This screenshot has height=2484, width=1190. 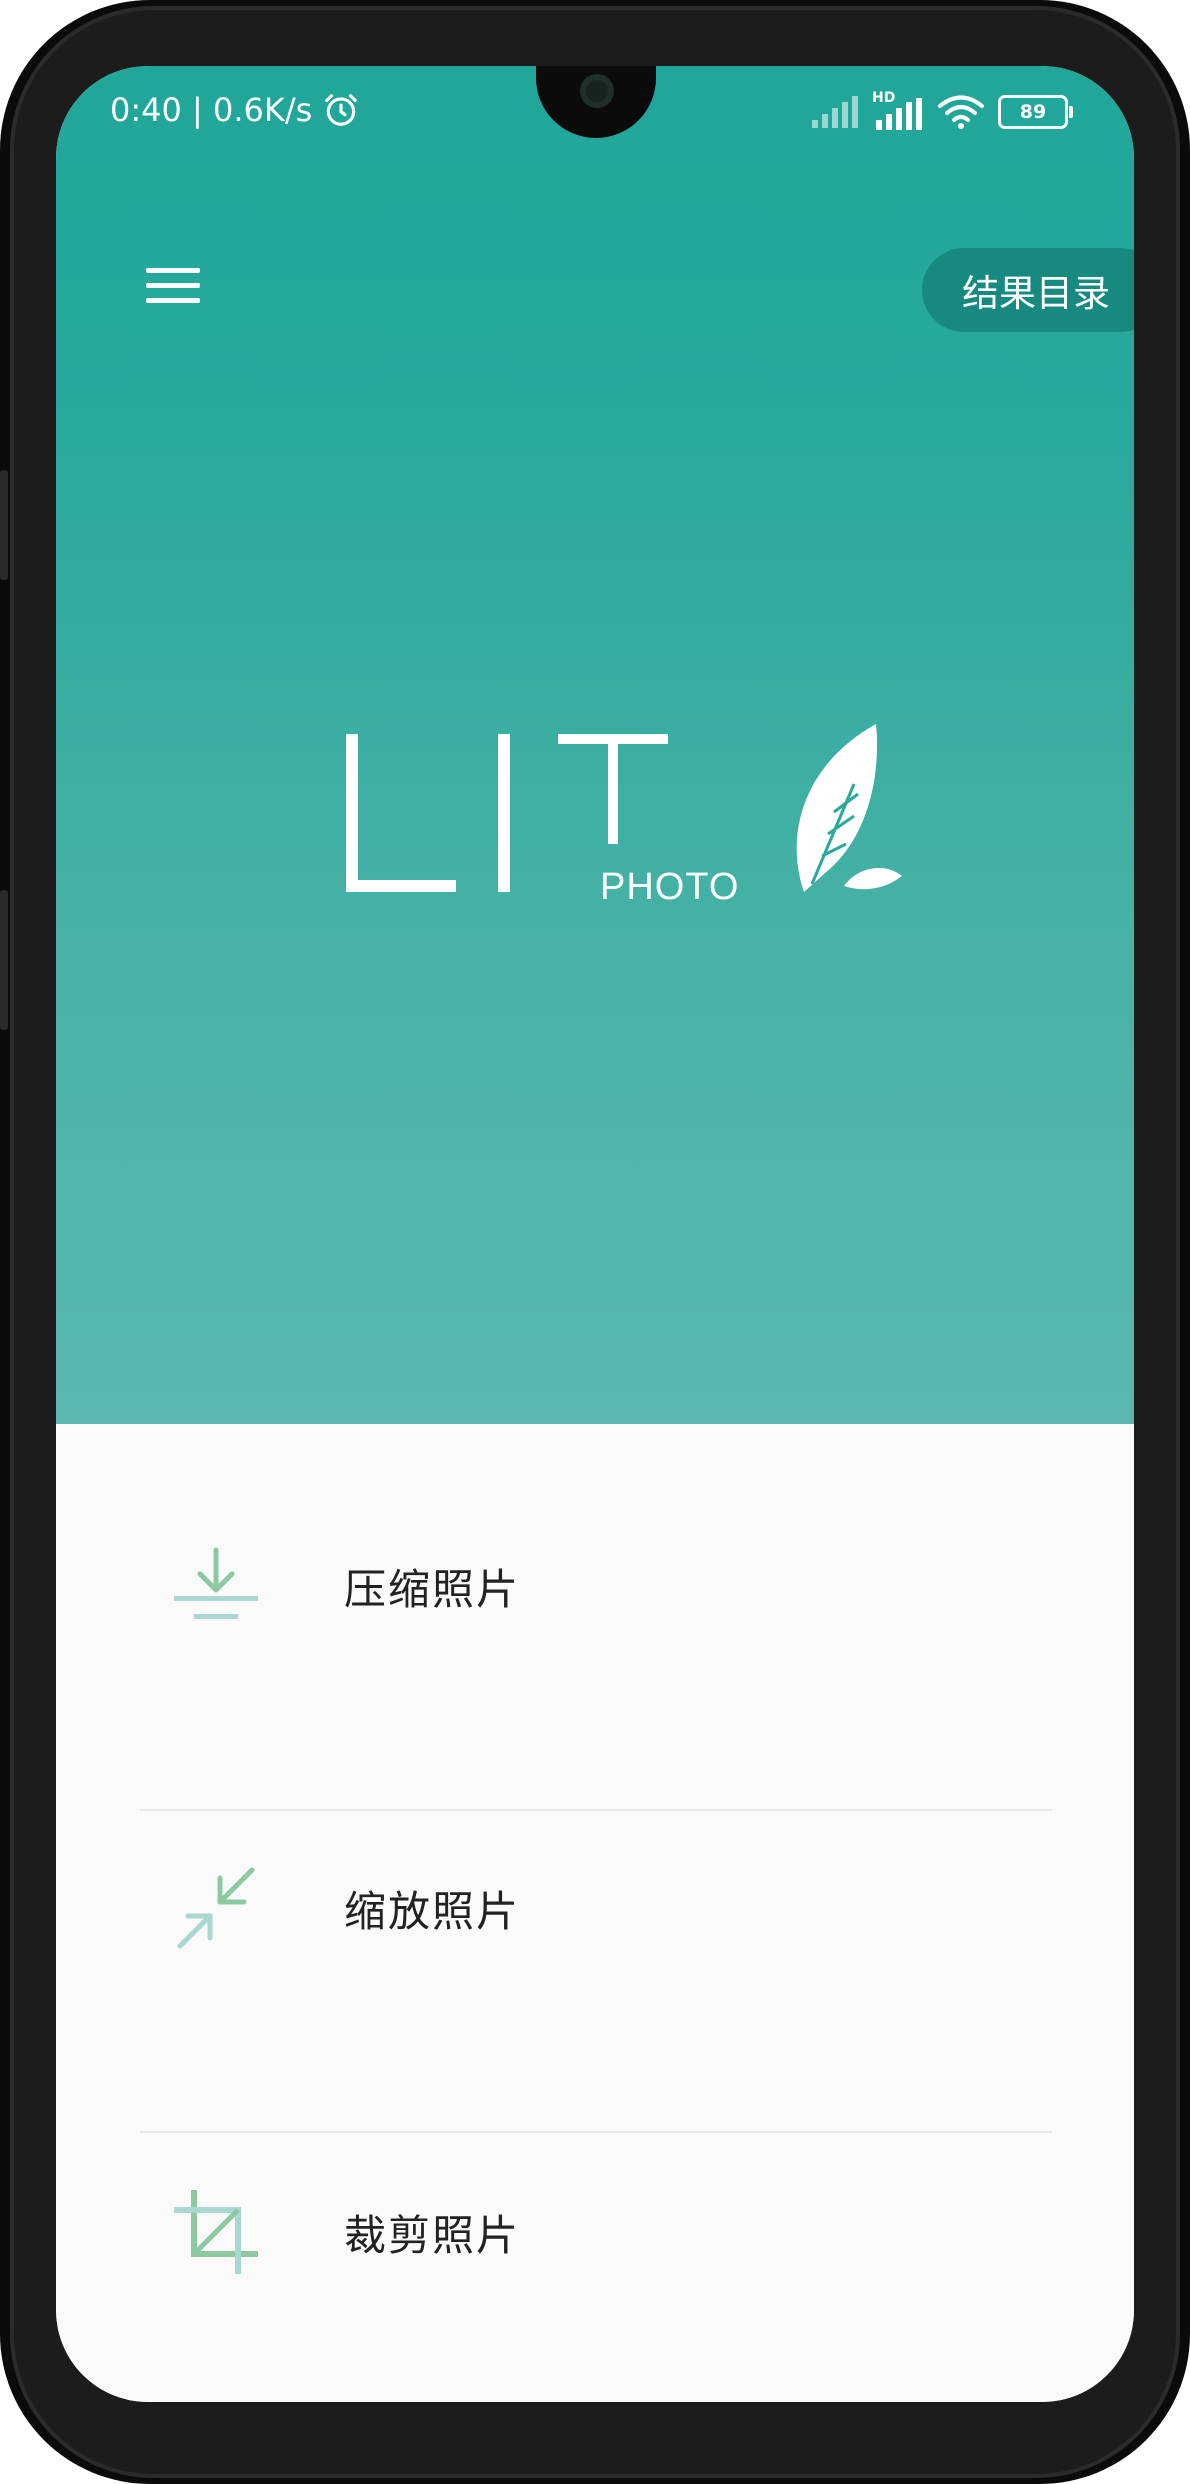 I want to click on action-item-scale: 缩放照片, so click(x=595, y=1907).